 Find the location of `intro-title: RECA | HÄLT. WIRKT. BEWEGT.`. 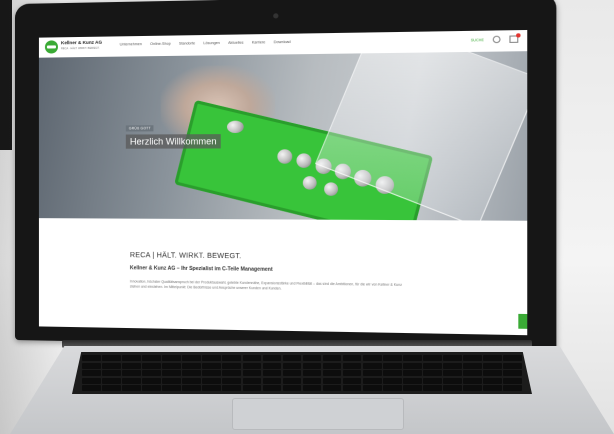

intro-title: RECA | HÄLT. WIRKT. BEWEGT. is located at coordinates (186, 256).